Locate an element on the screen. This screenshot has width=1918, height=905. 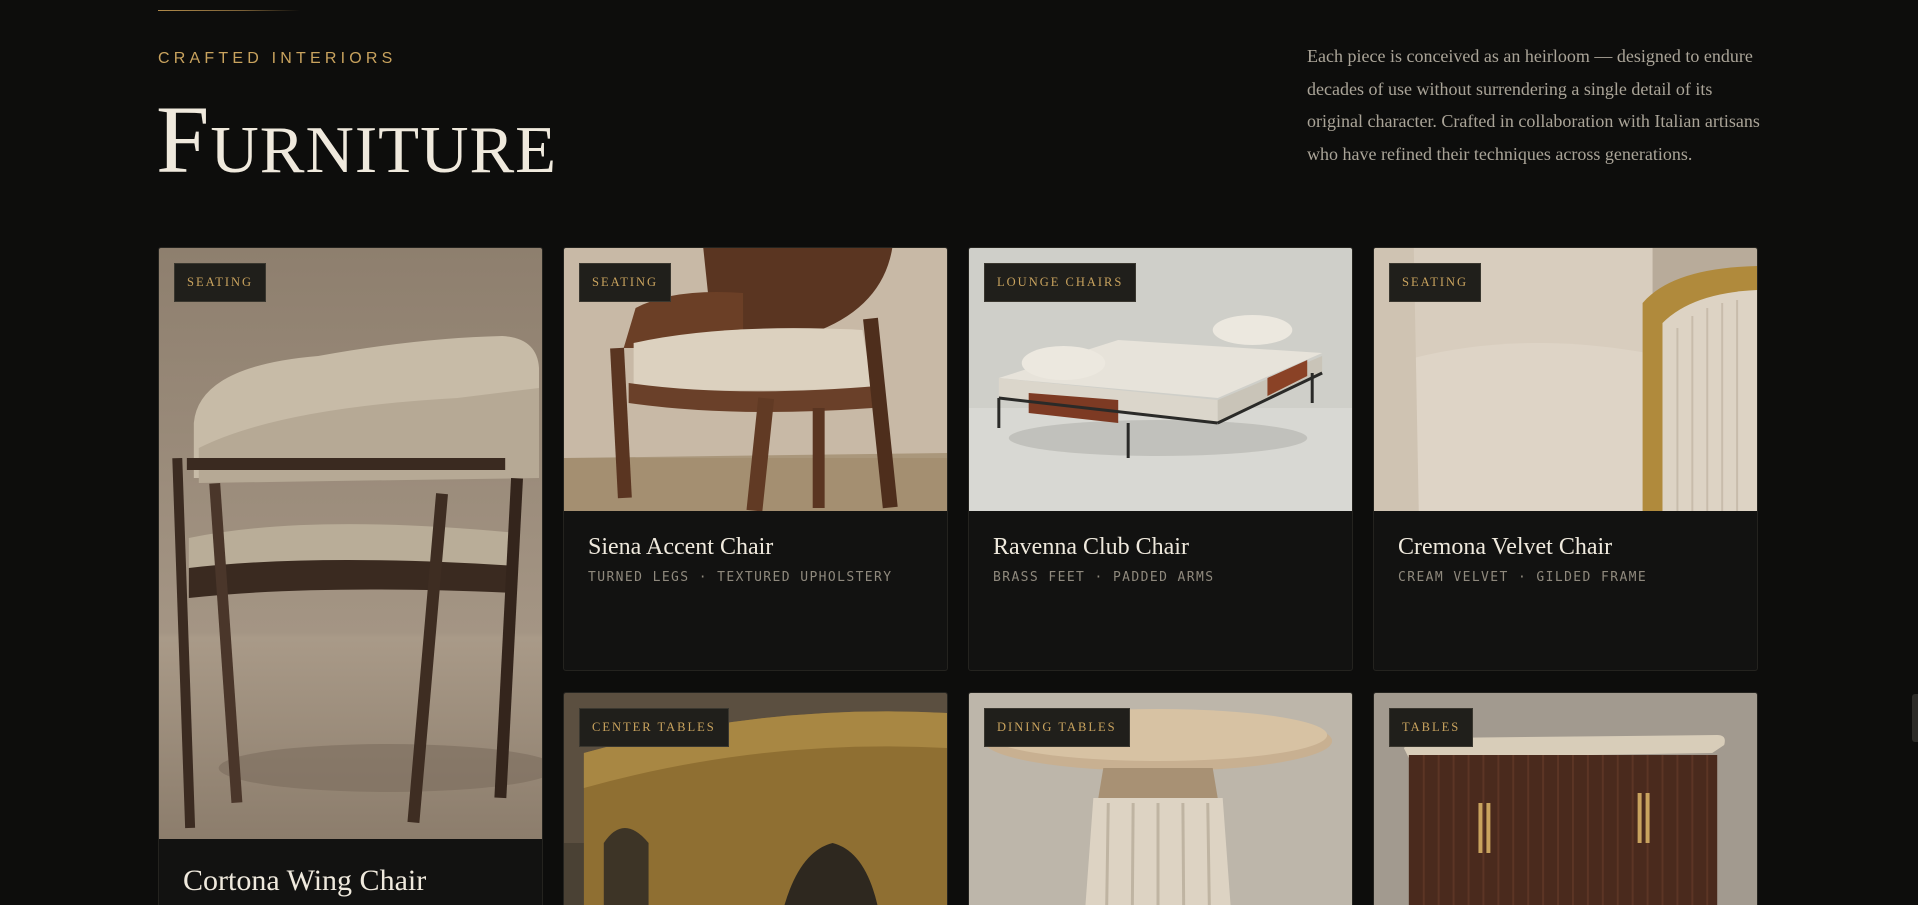
product-name: Ravenna Club Chair is located at coordinates (1091, 547).